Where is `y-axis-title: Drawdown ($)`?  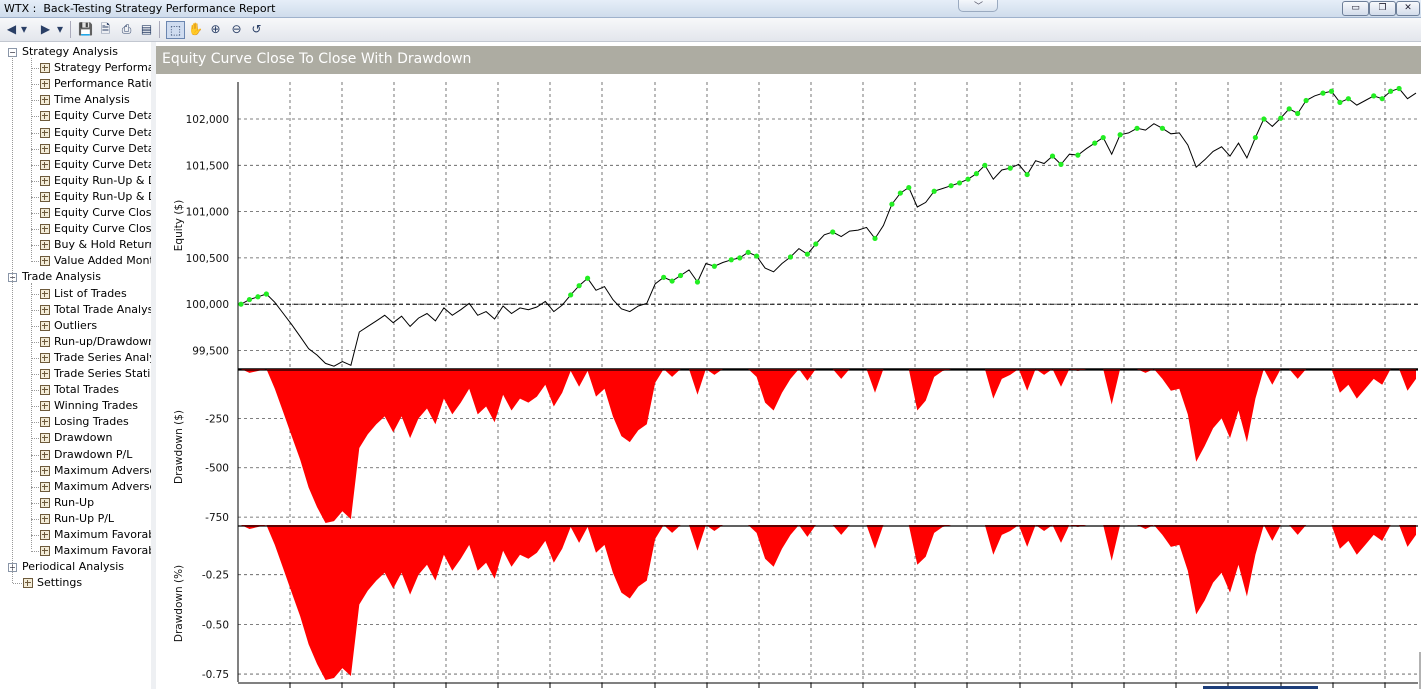 y-axis-title: Drawdown ($) is located at coordinates (179, 447).